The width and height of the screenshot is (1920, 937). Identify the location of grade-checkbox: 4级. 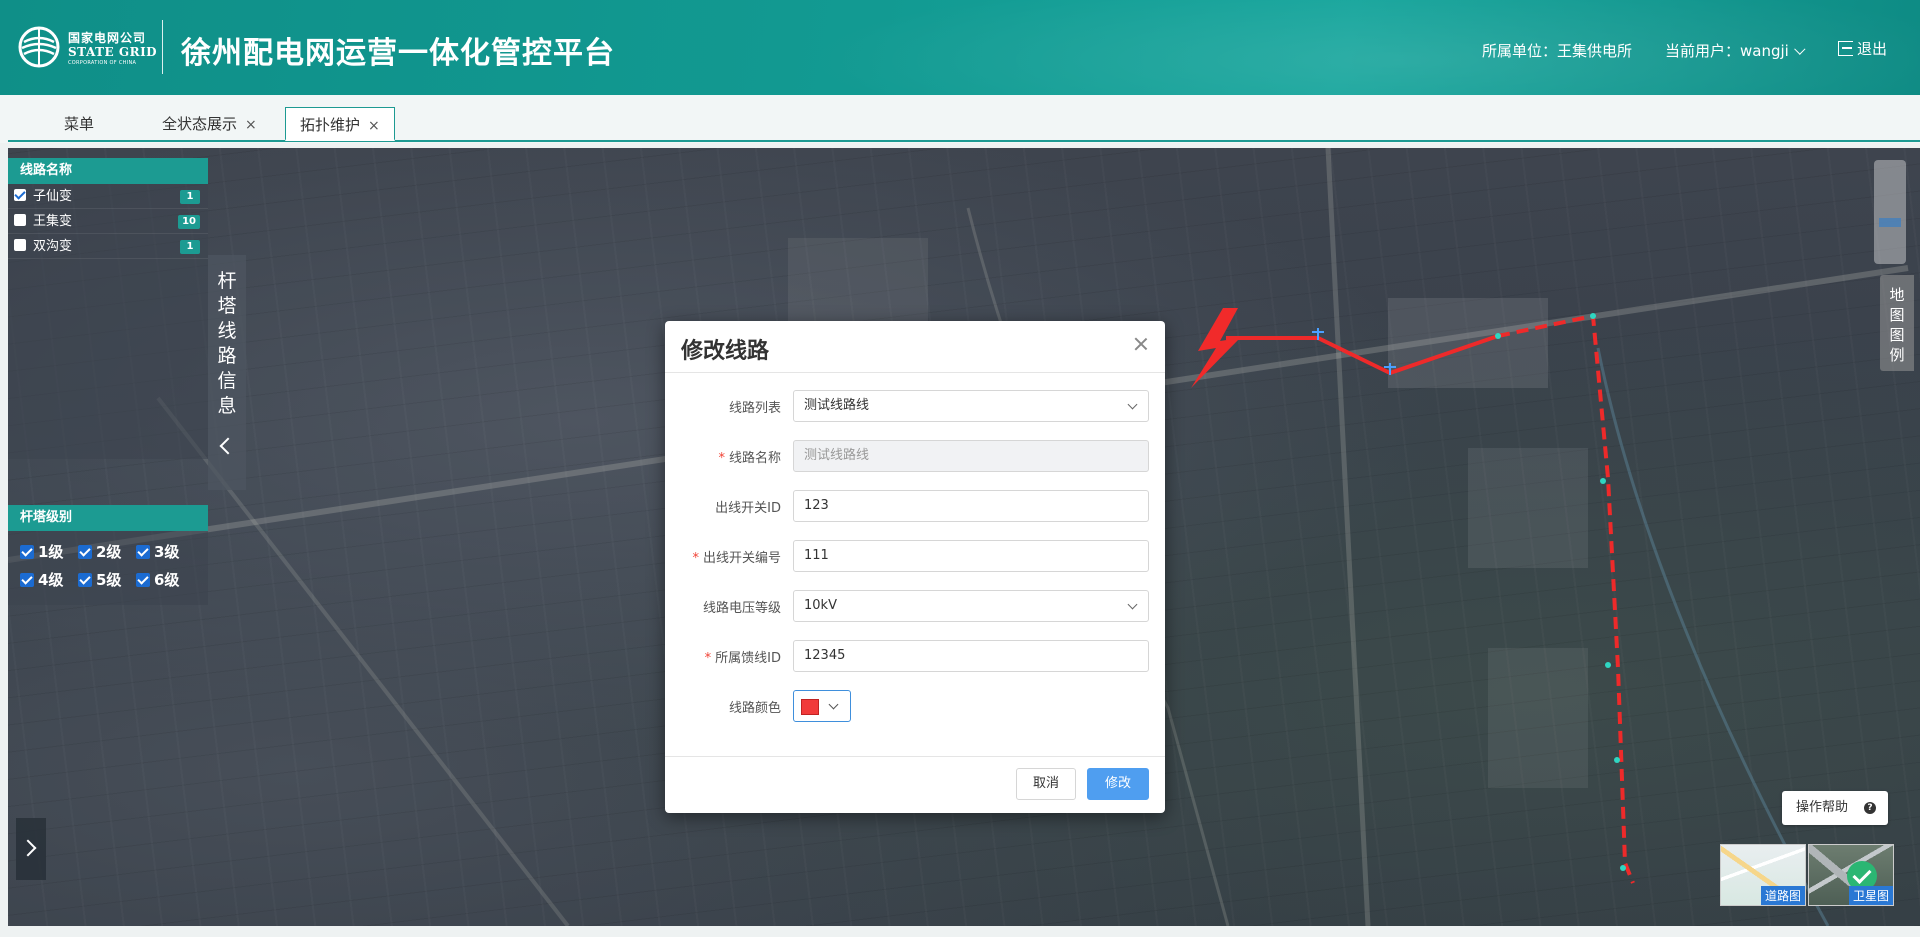
(49, 583).